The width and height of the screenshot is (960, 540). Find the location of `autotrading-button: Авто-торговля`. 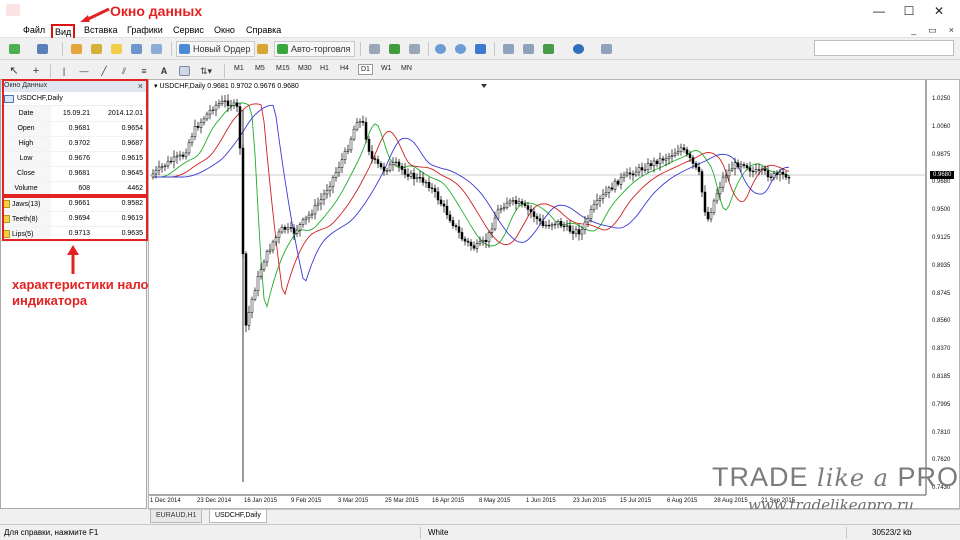

autotrading-button: Авто-торговля is located at coordinates (315, 49).